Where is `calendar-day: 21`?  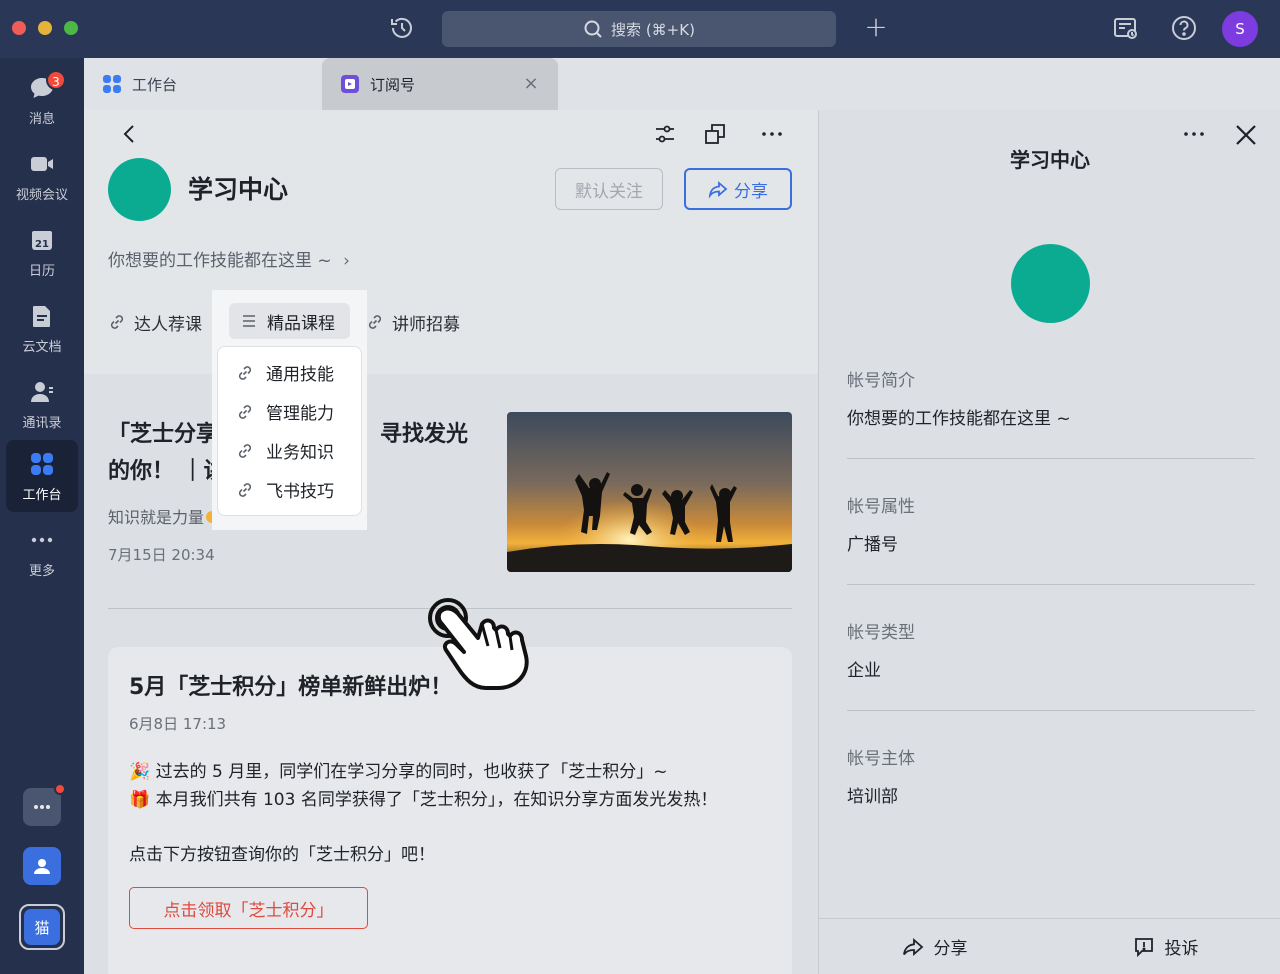 calendar-day: 21 is located at coordinates (42, 244).